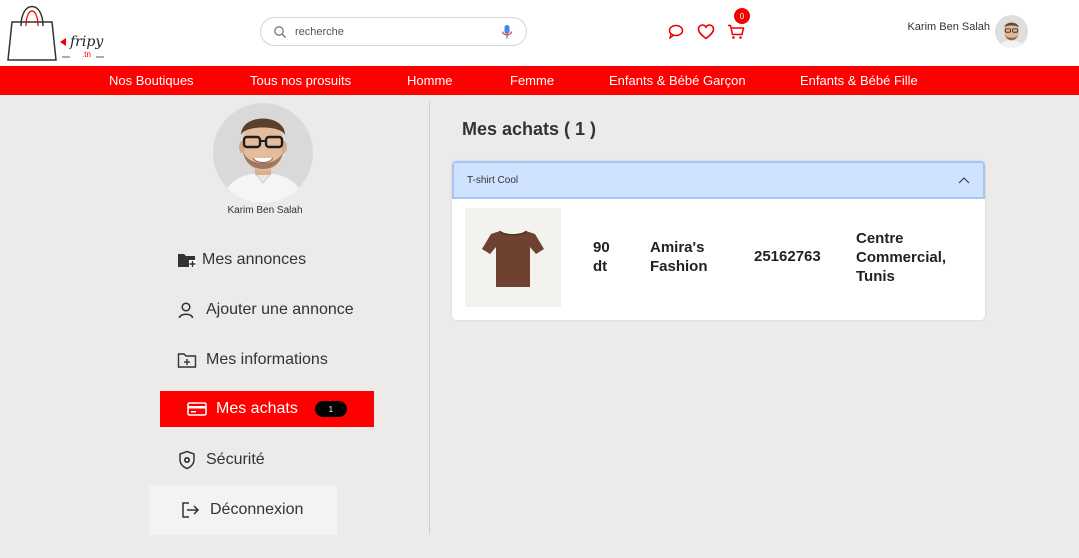 The width and height of the screenshot is (1079, 558). I want to click on nav-item-enfants-bebe-garcon: Enfants & Bébé Garçon, so click(677, 80).